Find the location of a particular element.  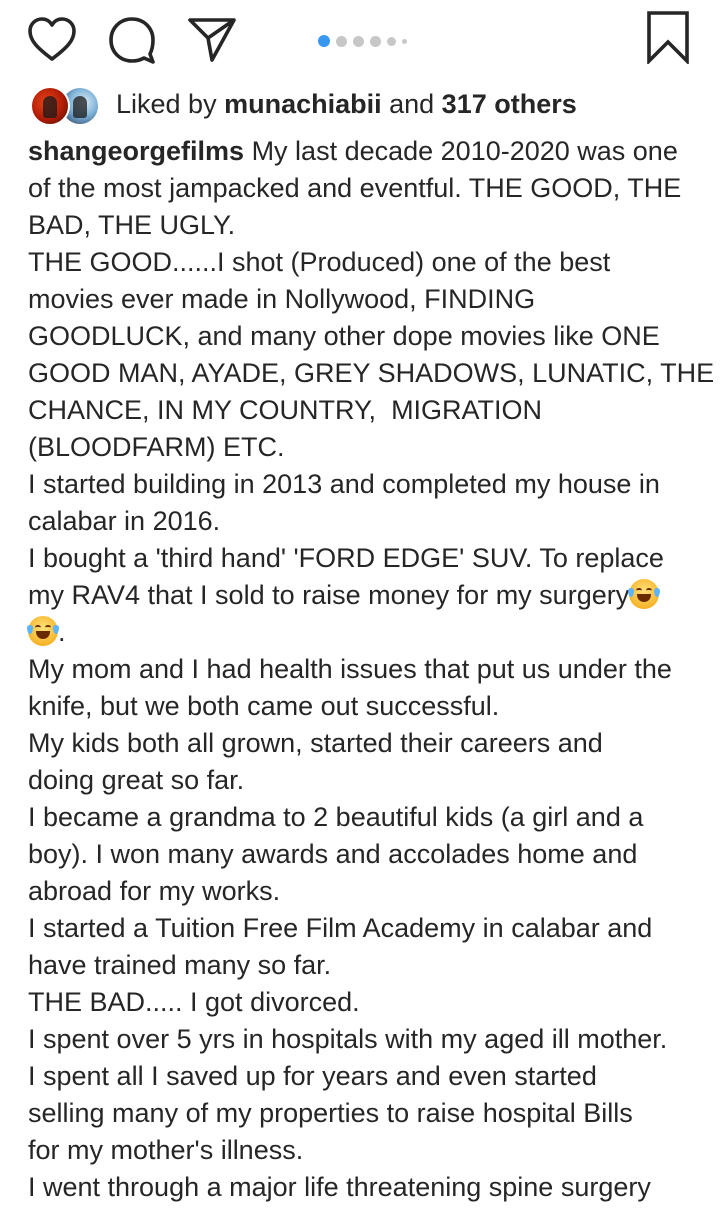

caption-line: BAD, THE UGLY. is located at coordinates (132, 225).